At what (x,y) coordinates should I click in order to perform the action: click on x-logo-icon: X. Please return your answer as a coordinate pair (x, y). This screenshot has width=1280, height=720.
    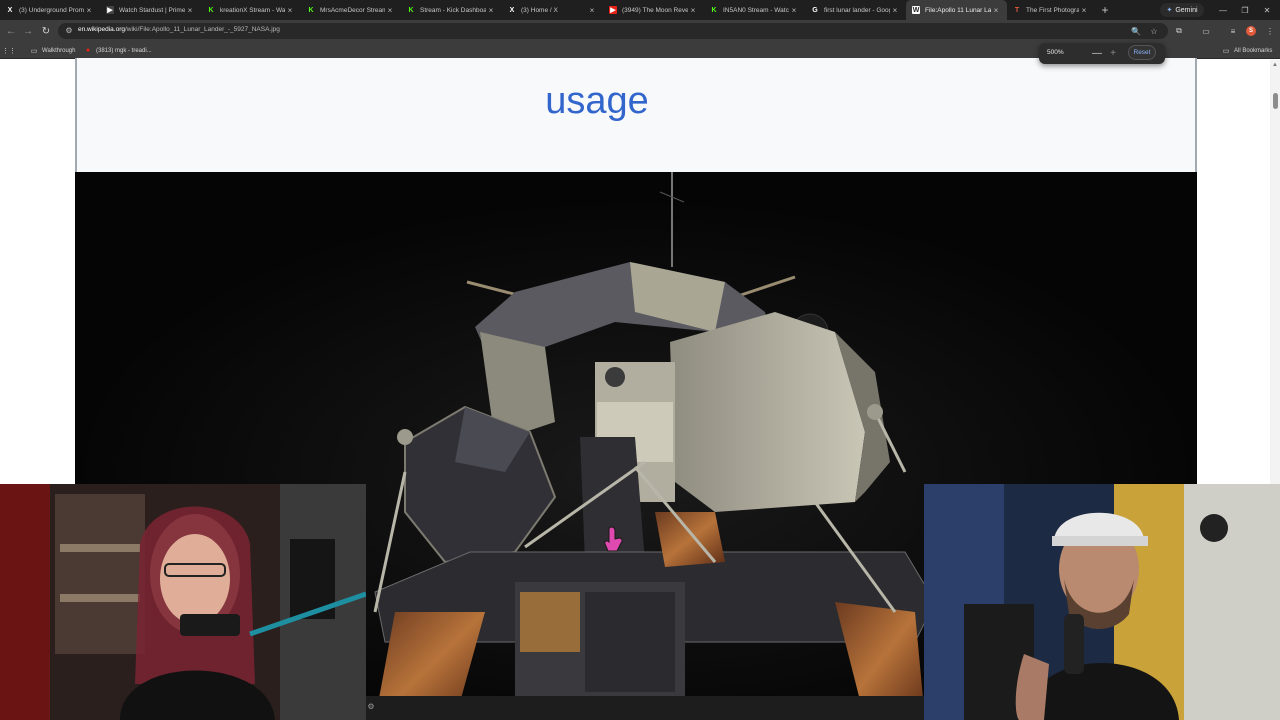
    Looking at the image, I should click on (512, 10).